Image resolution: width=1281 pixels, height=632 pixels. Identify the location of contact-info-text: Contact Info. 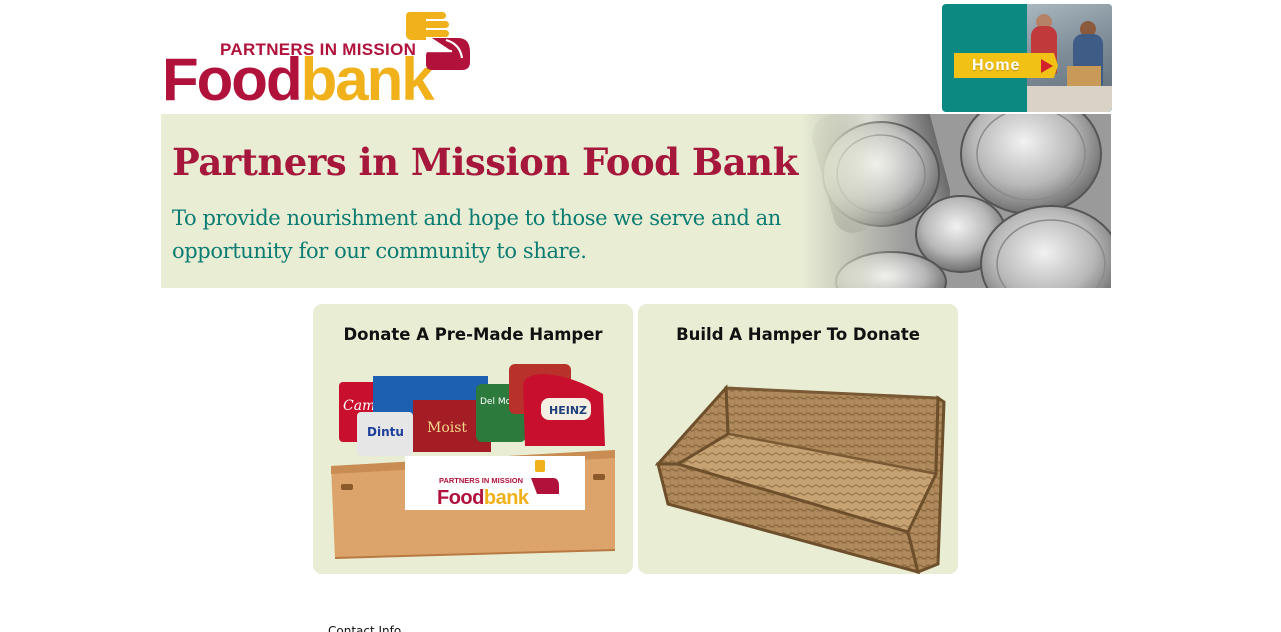
(365, 628).